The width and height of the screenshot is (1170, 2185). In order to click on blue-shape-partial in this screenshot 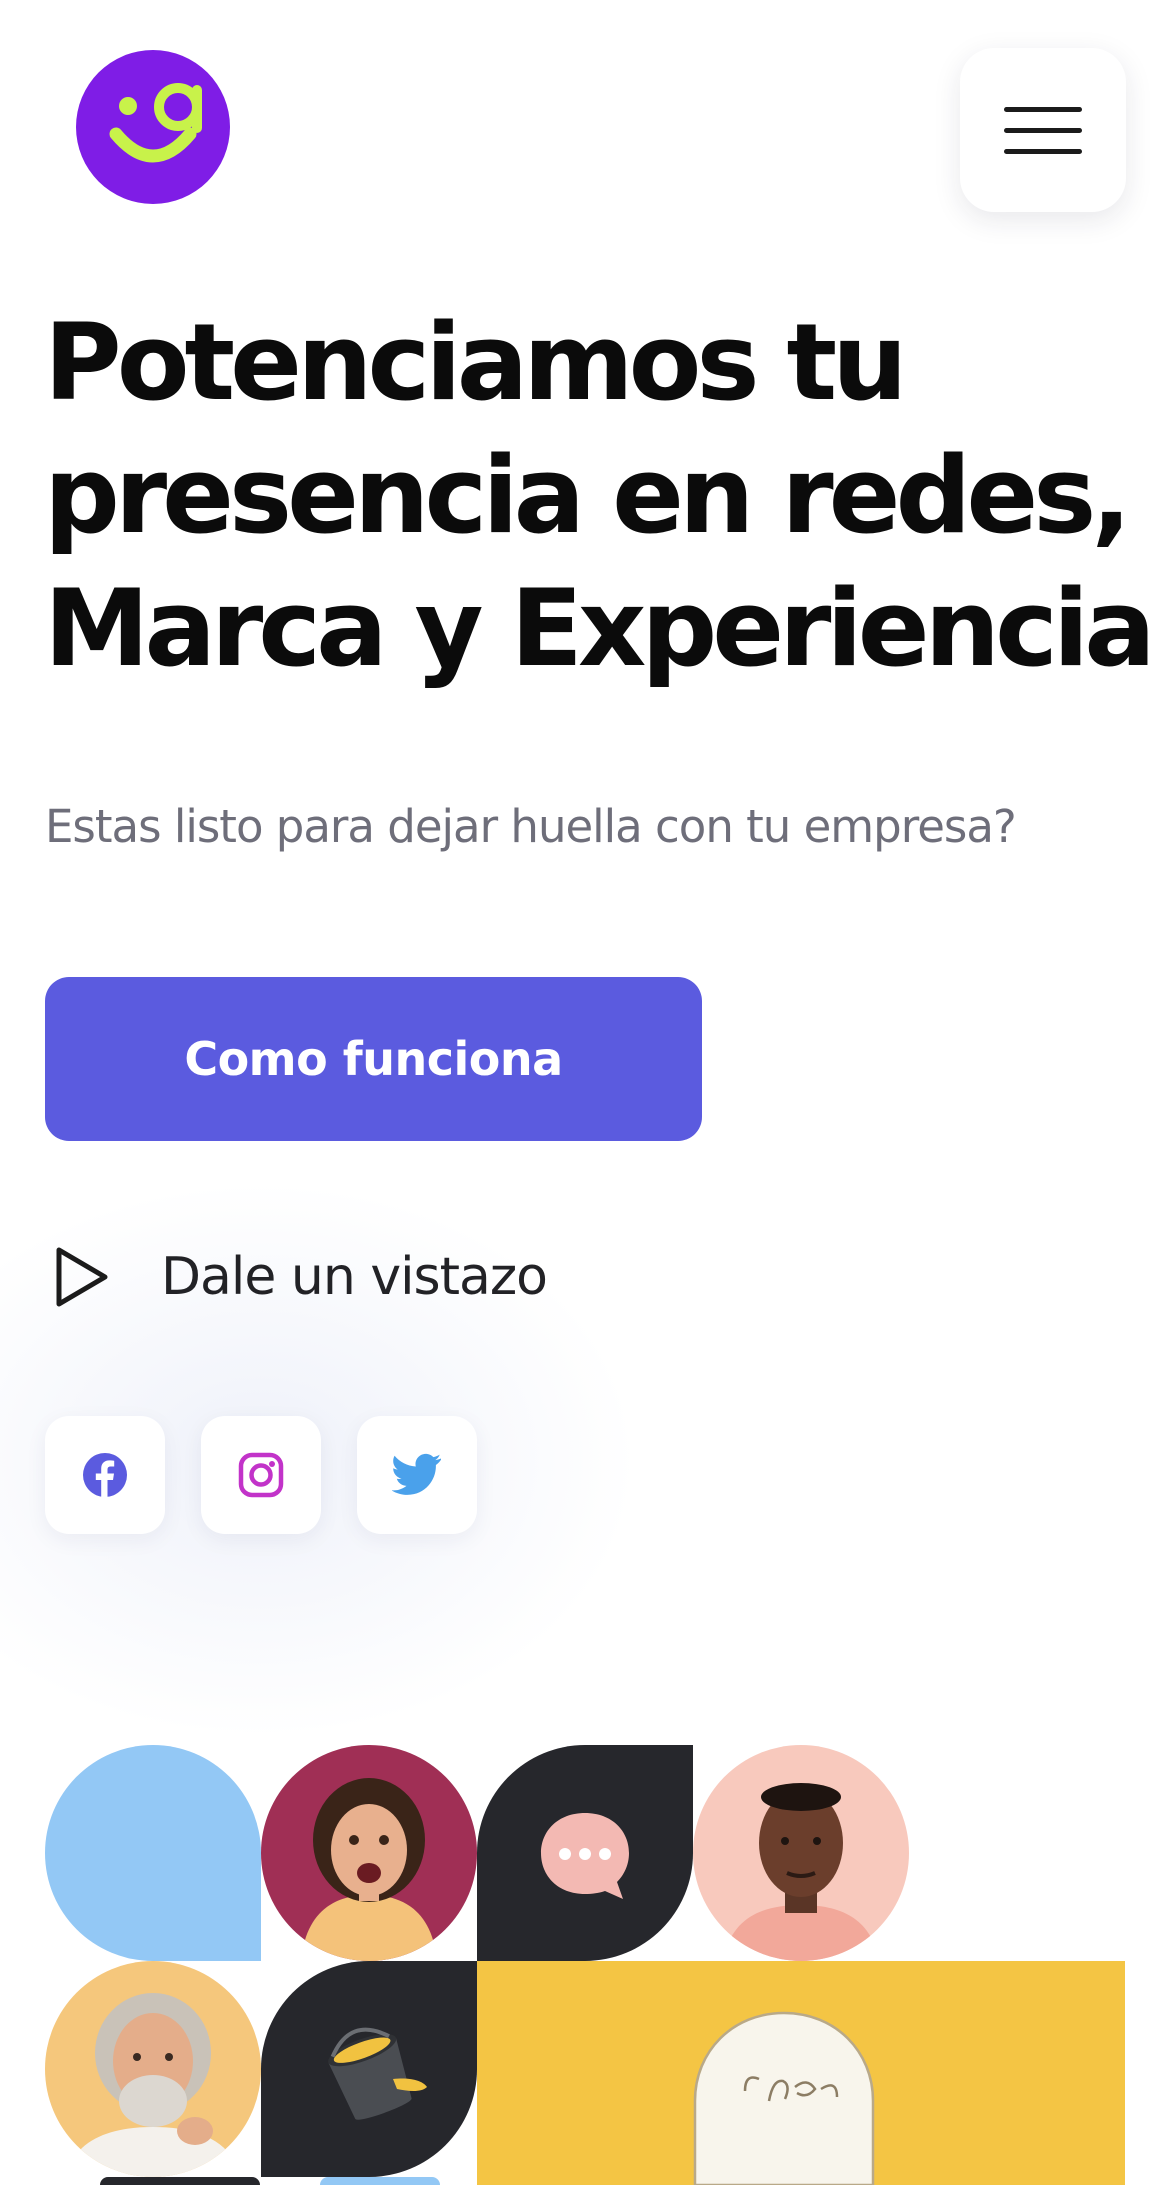, I will do `click(380, 2181)`.